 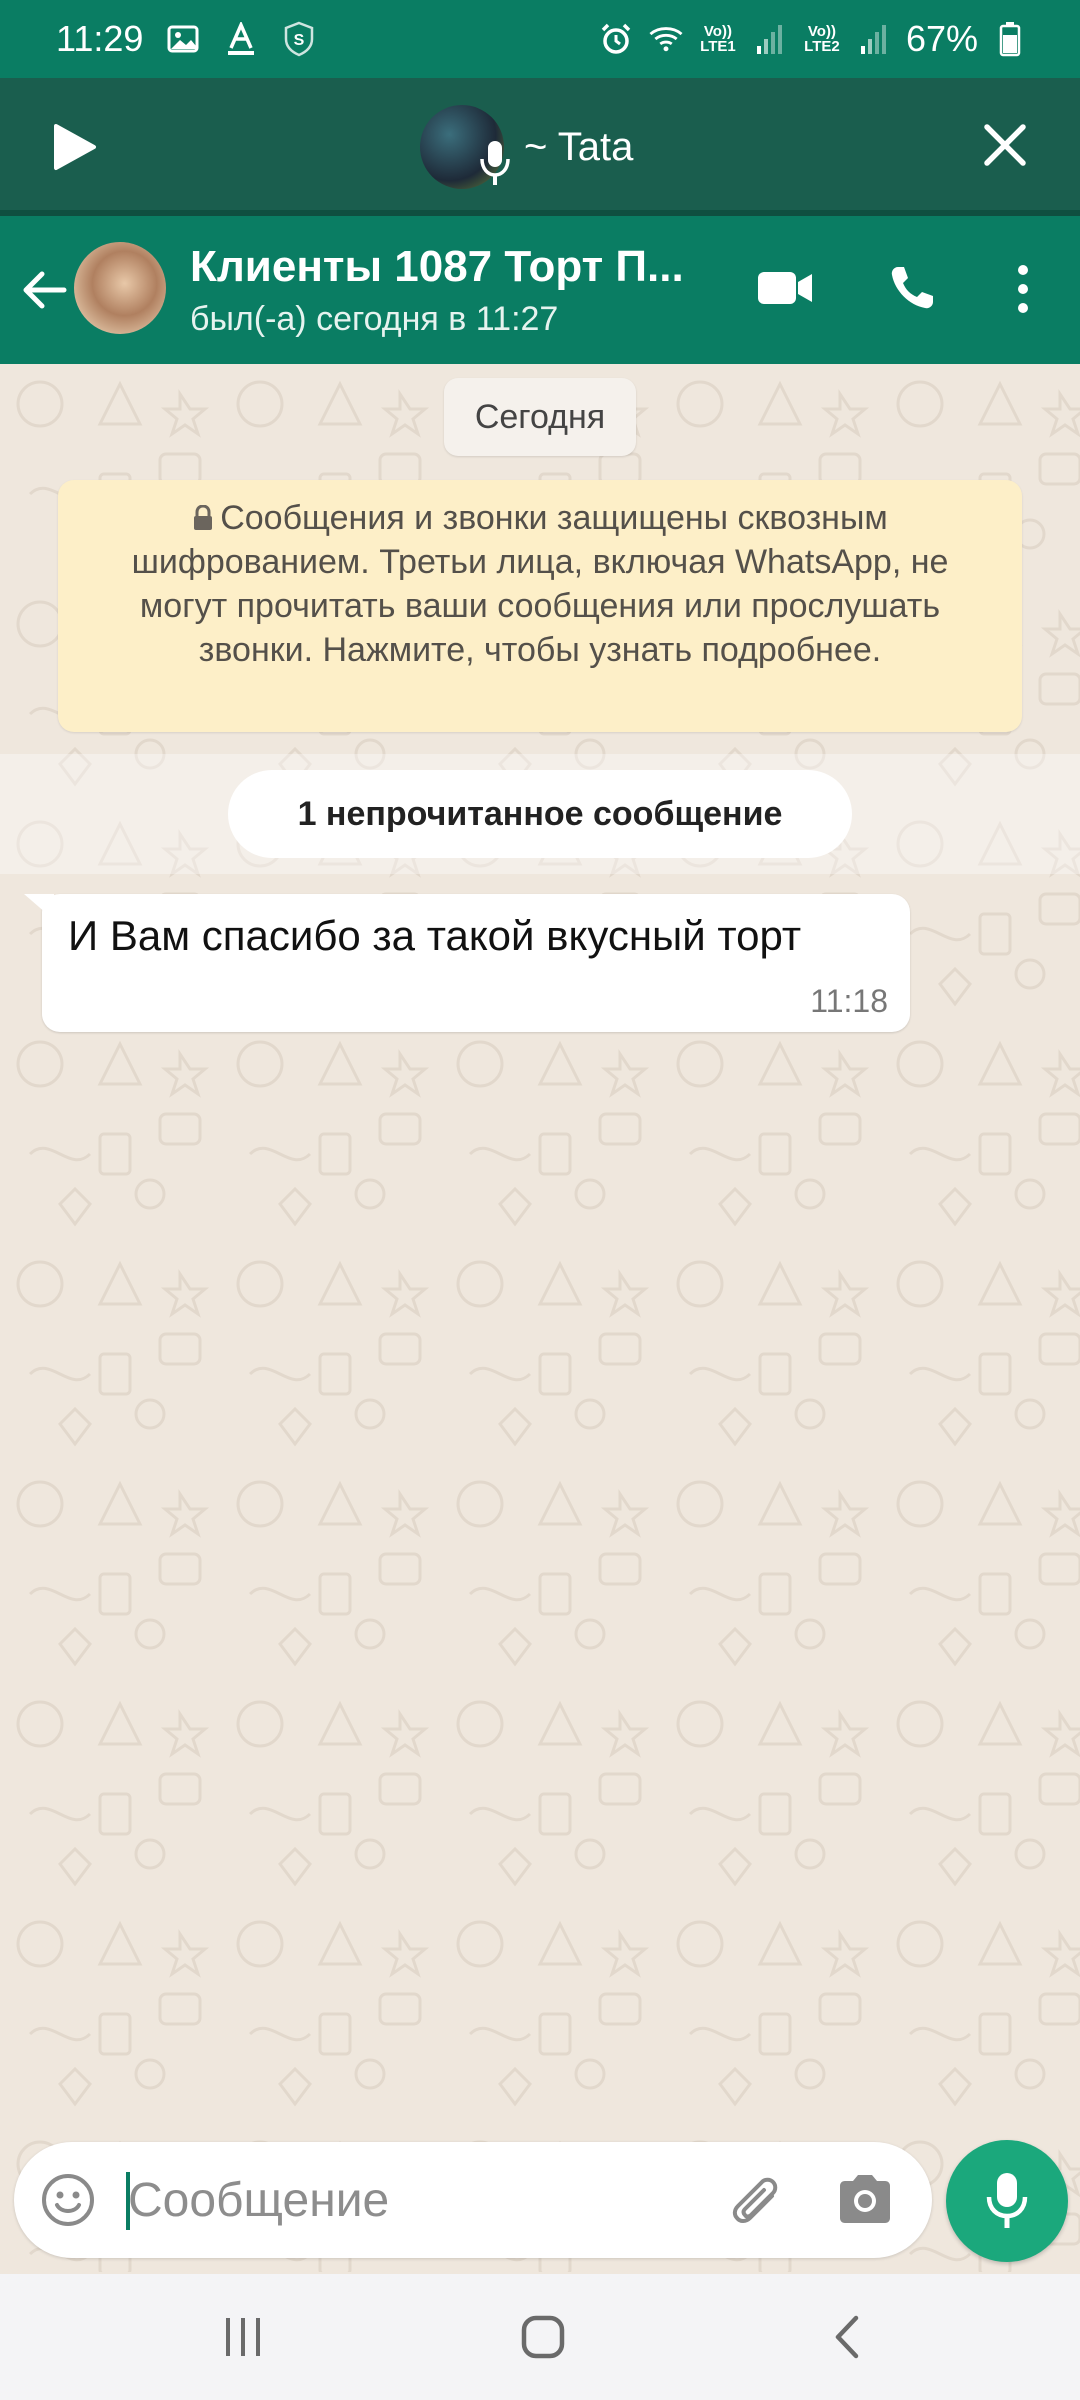 I want to click on back-arrow-icon, so click(x=44, y=290).